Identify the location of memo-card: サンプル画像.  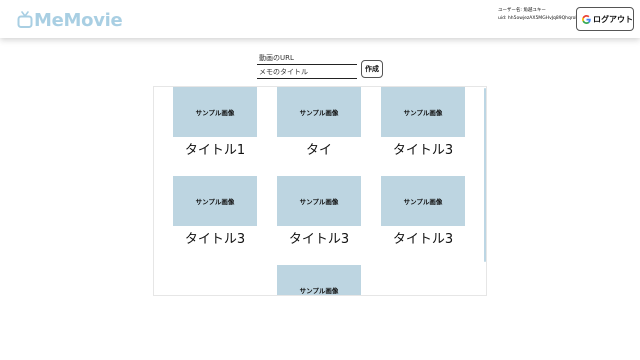
(319, 280).